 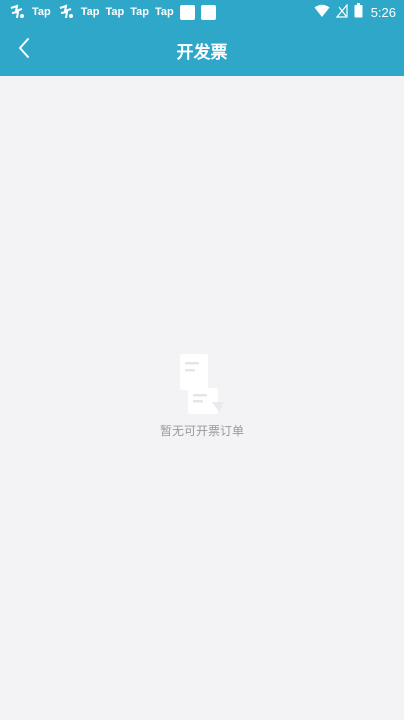 I want to click on back-button, so click(x=24, y=50).